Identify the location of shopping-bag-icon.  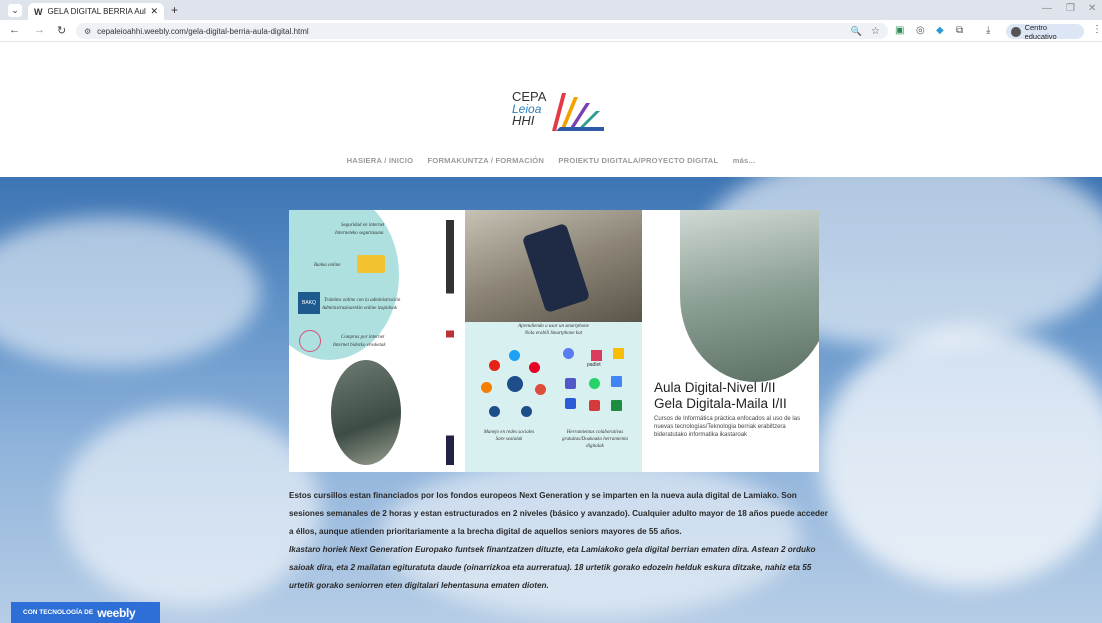
(310, 341).